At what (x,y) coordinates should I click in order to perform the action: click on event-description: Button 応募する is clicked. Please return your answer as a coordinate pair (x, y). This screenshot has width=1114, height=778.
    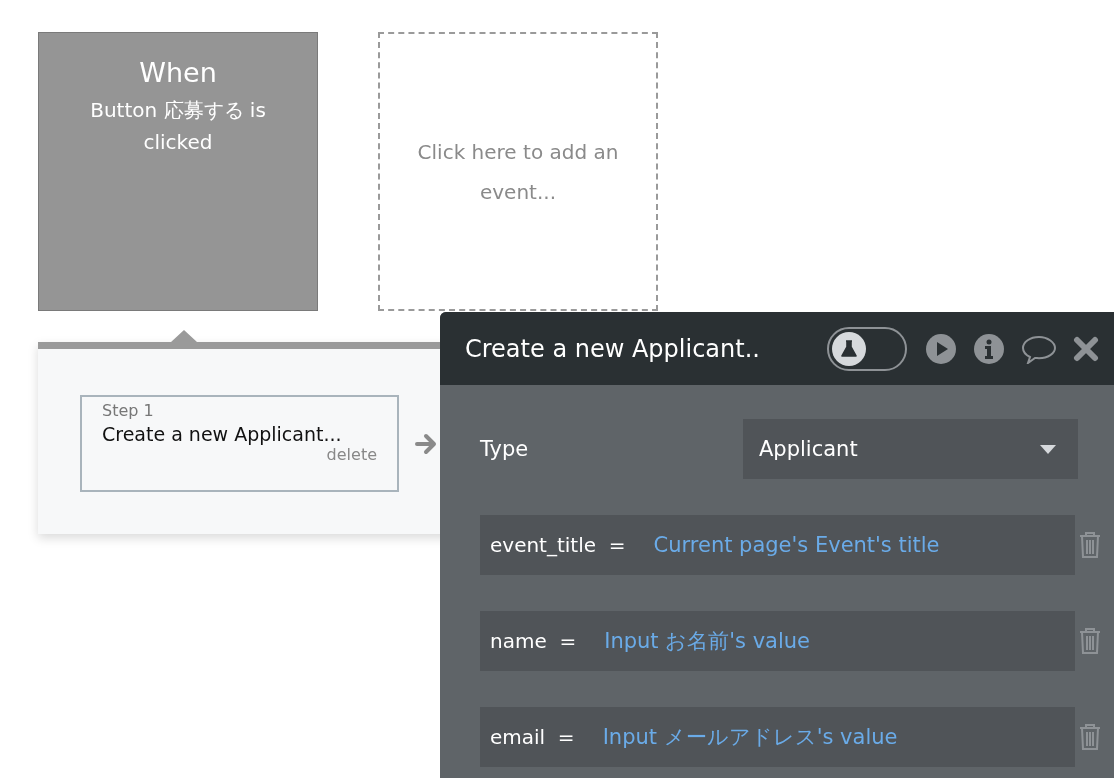
    Looking at the image, I should click on (178, 126).